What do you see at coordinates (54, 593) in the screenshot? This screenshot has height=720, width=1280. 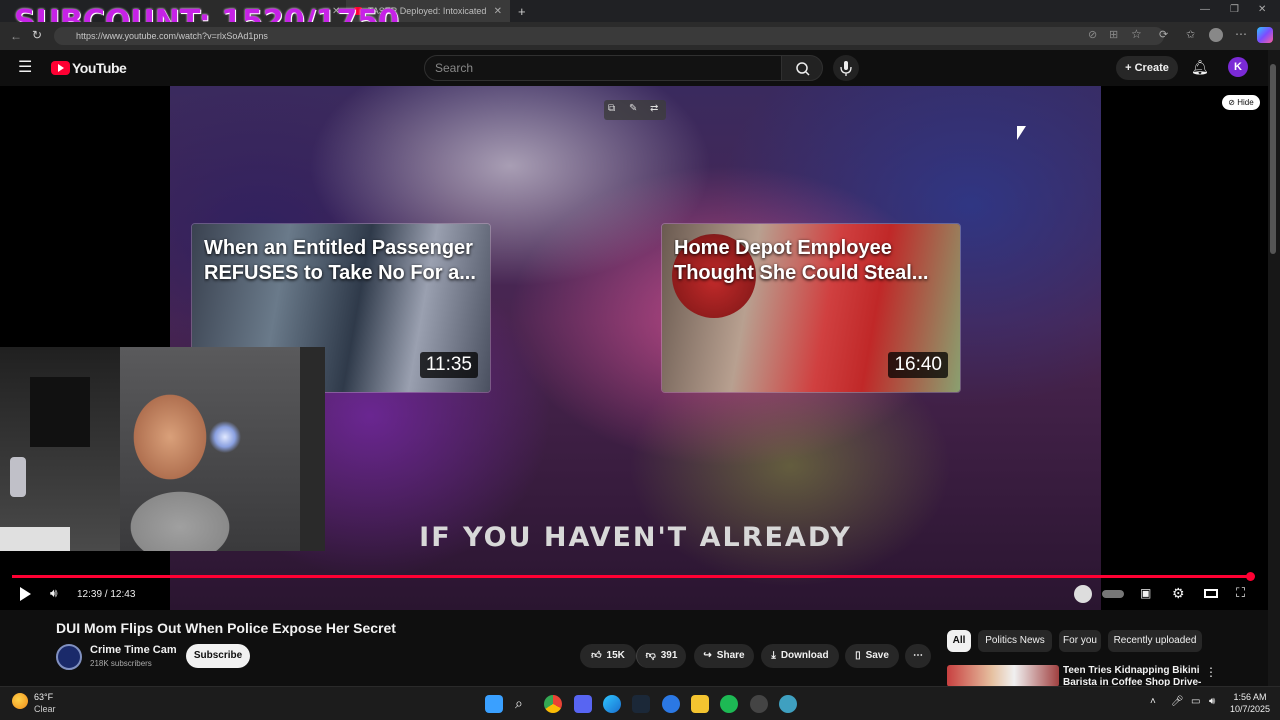 I see `volume-icon: 🔊︎` at bounding box center [54, 593].